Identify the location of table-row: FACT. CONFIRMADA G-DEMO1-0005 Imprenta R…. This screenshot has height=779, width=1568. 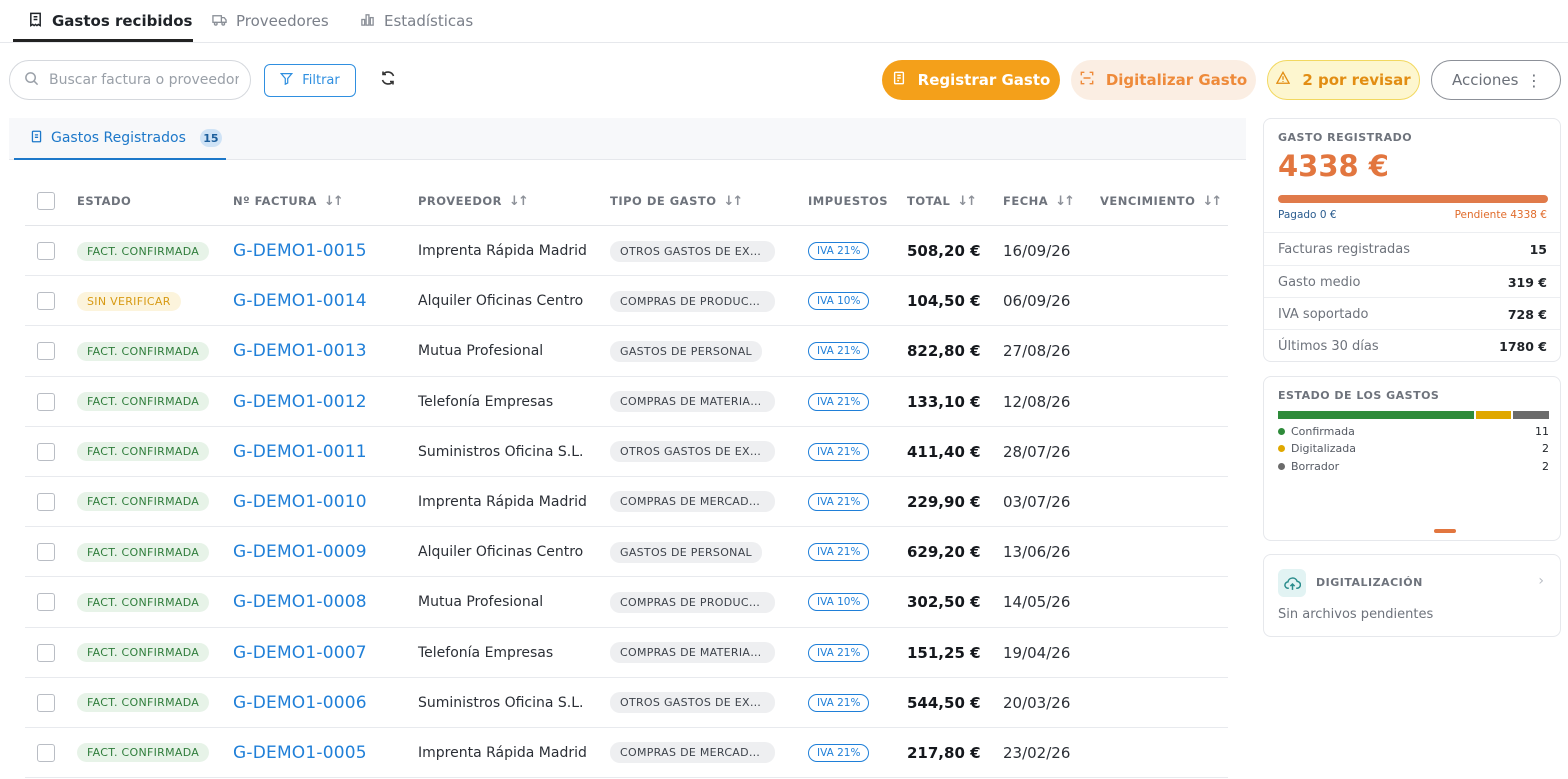
(626, 753).